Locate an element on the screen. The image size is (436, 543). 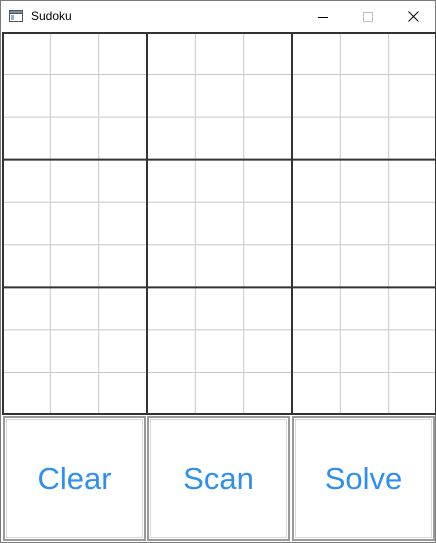
clear-button-label: Clear is located at coordinates (74, 478).